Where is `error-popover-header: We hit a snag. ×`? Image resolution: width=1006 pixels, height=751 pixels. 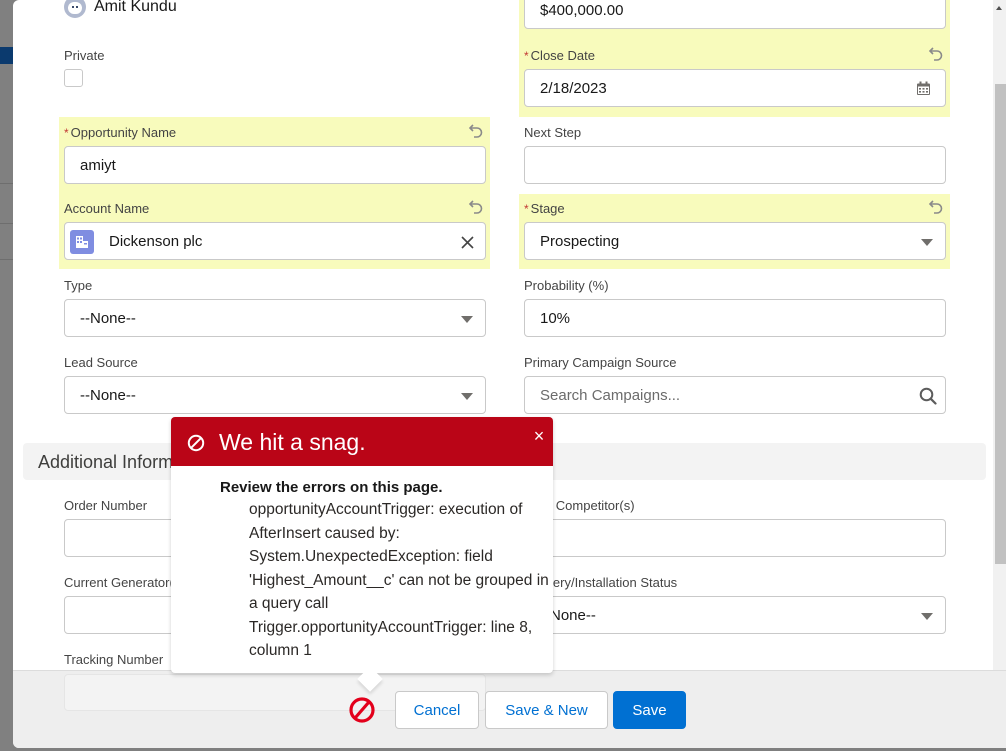
error-popover-header: We hit a snag. × is located at coordinates (362, 441).